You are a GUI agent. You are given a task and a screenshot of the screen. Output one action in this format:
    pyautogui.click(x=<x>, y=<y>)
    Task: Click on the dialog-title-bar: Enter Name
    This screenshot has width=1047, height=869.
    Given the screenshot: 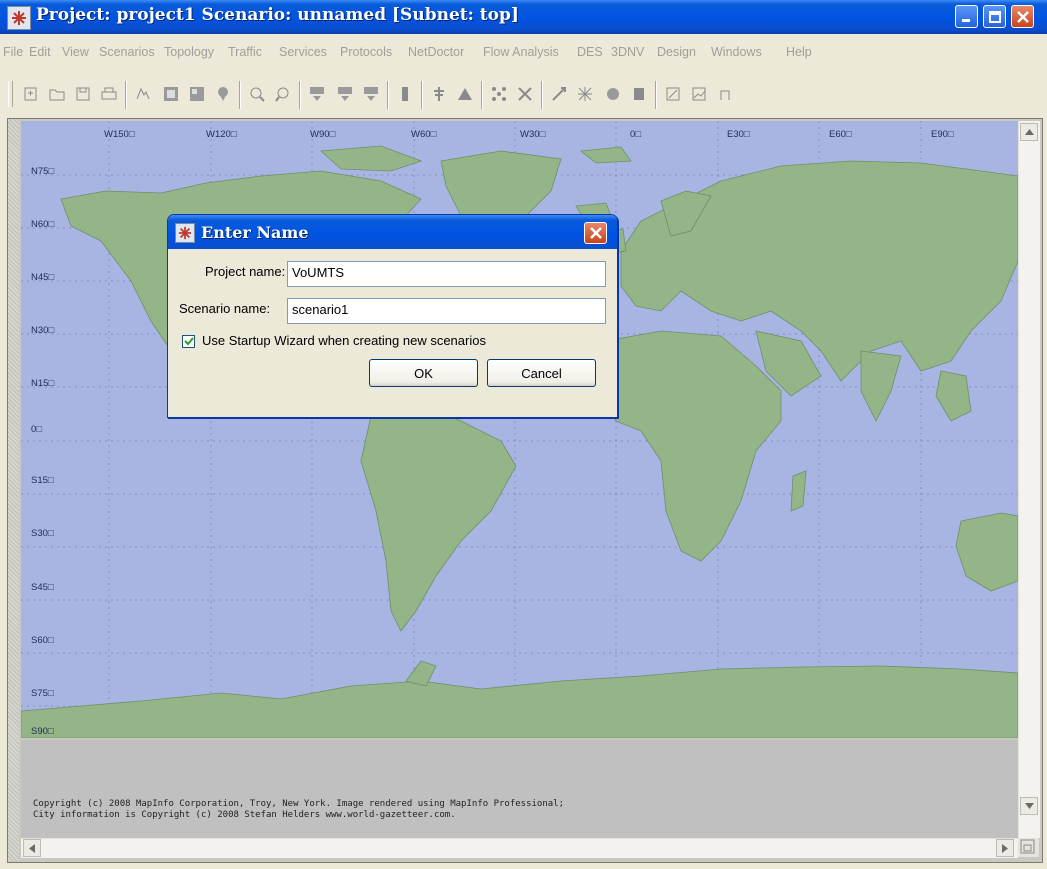 What is the action you would take?
    pyautogui.click(x=392, y=232)
    